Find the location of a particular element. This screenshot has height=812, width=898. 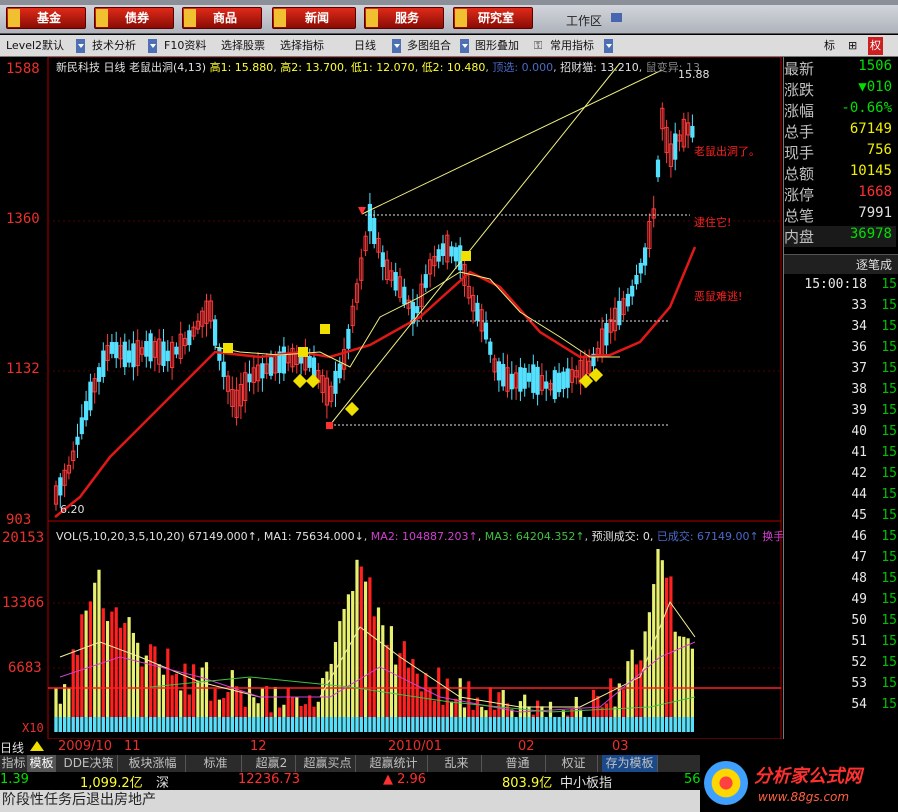

nav-research-button: 研究室 is located at coordinates (493, 18).